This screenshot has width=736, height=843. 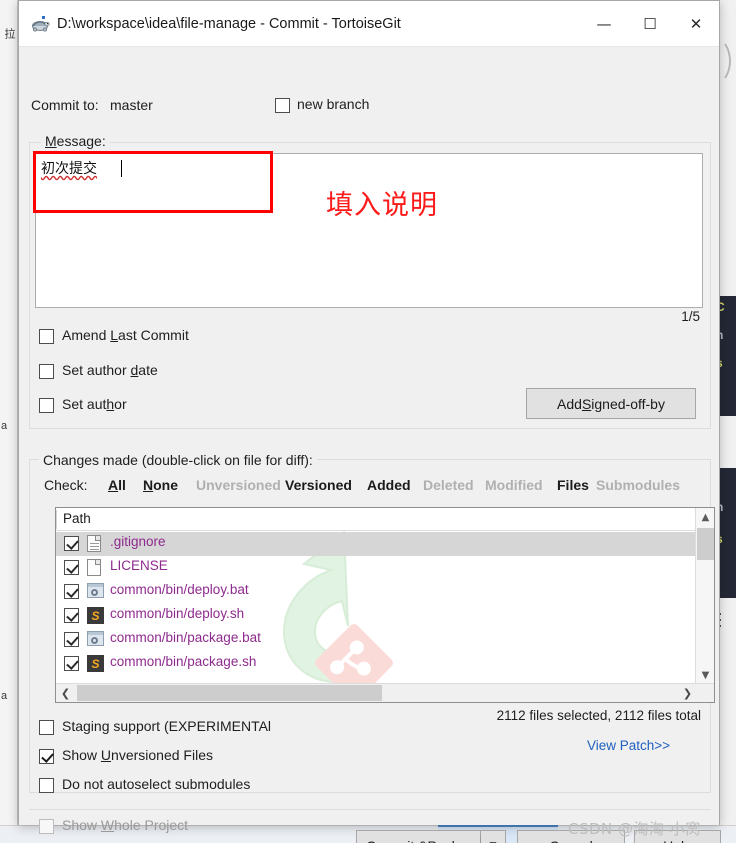 I want to click on set-author-date-checkbox, so click(x=46, y=371).